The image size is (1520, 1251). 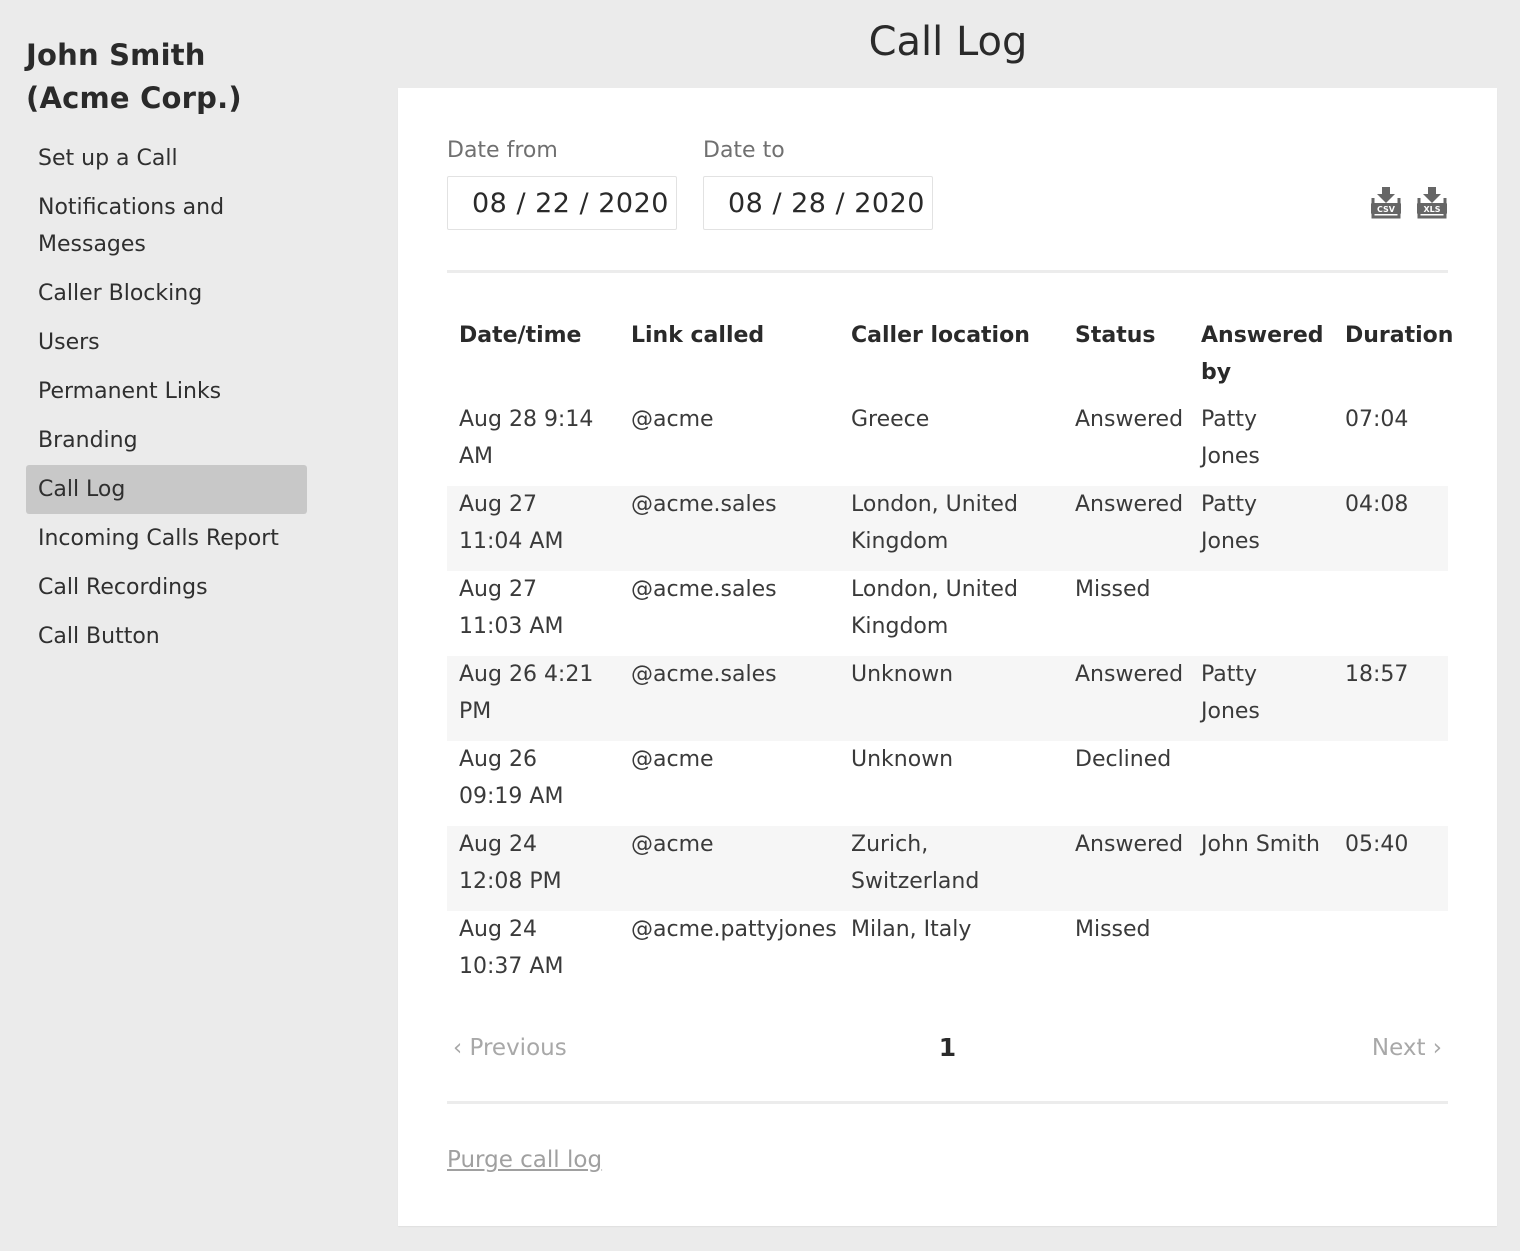 What do you see at coordinates (915, 863) in the screenshot?
I see `cell-caller-location: Zurich, Switzerland` at bounding box center [915, 863].